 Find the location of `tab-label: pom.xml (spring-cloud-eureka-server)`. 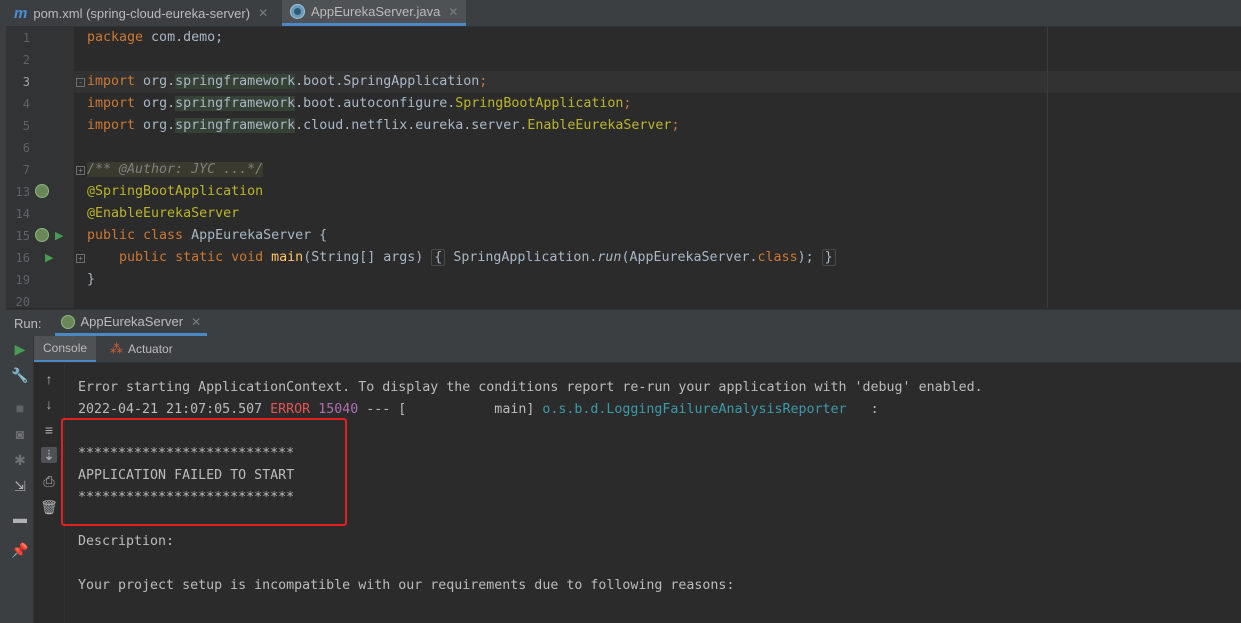

tab-label: pom.xml (spring-cloud-eureka-server) is located at coordinates (142, 13).